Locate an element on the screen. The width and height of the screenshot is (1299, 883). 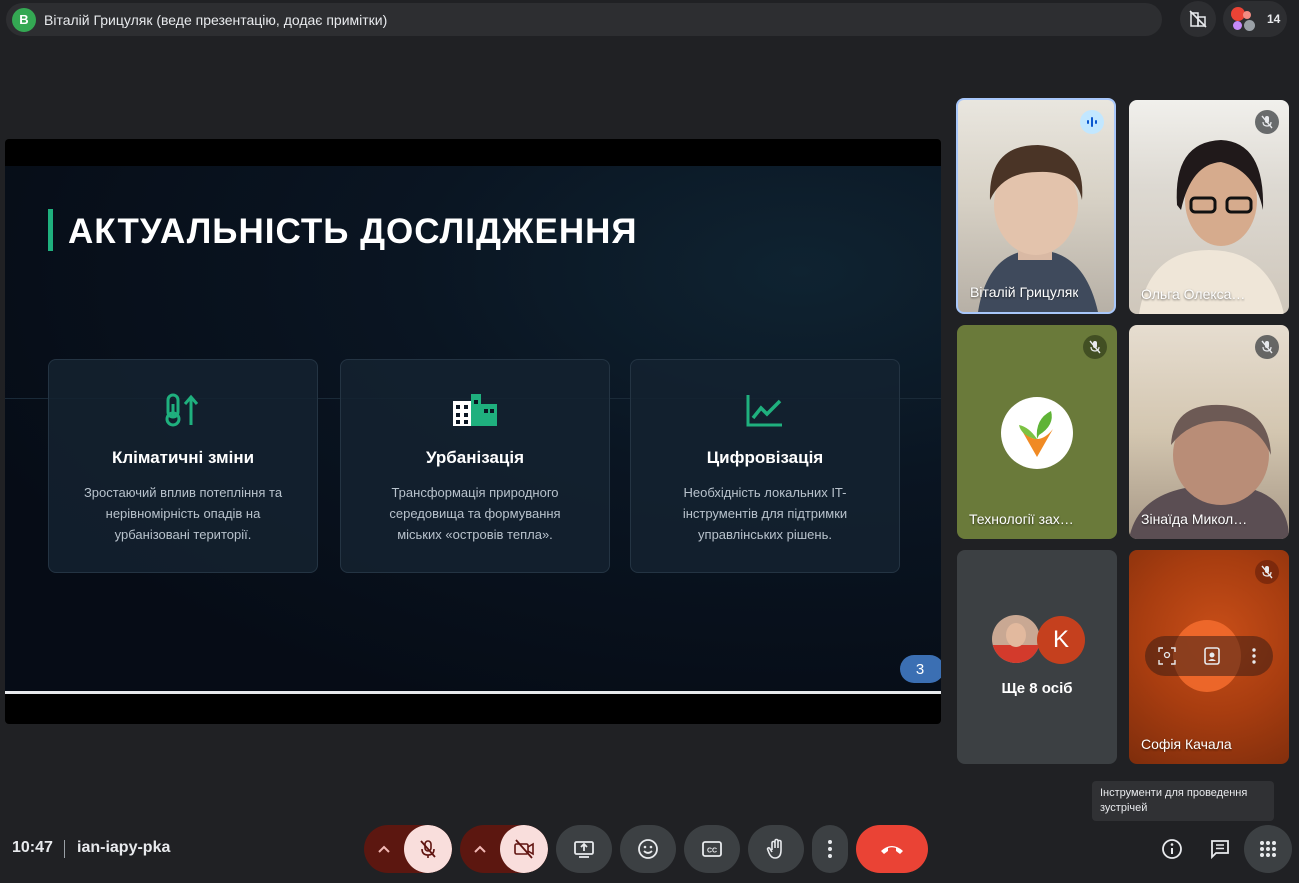
present-screen-button is located at coordinates (584, 849).